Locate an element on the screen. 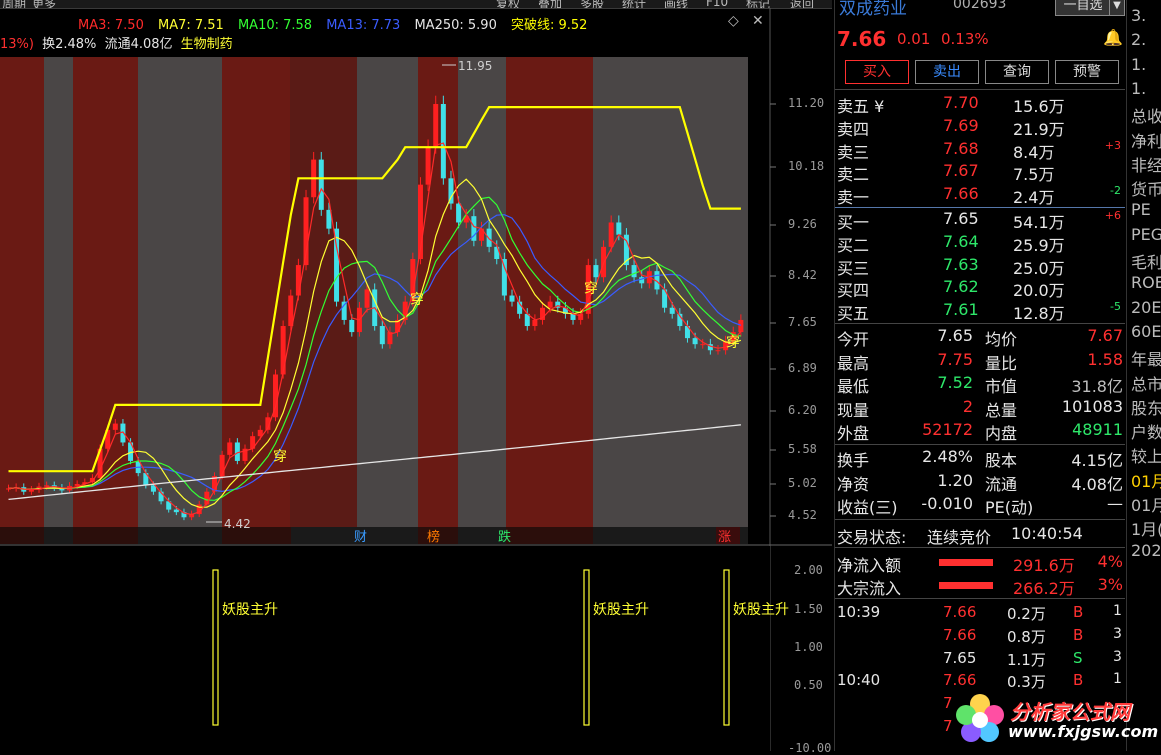 The image size is (1161, 755). stock-name: 双成药业 is located at coordinates (873, 9).